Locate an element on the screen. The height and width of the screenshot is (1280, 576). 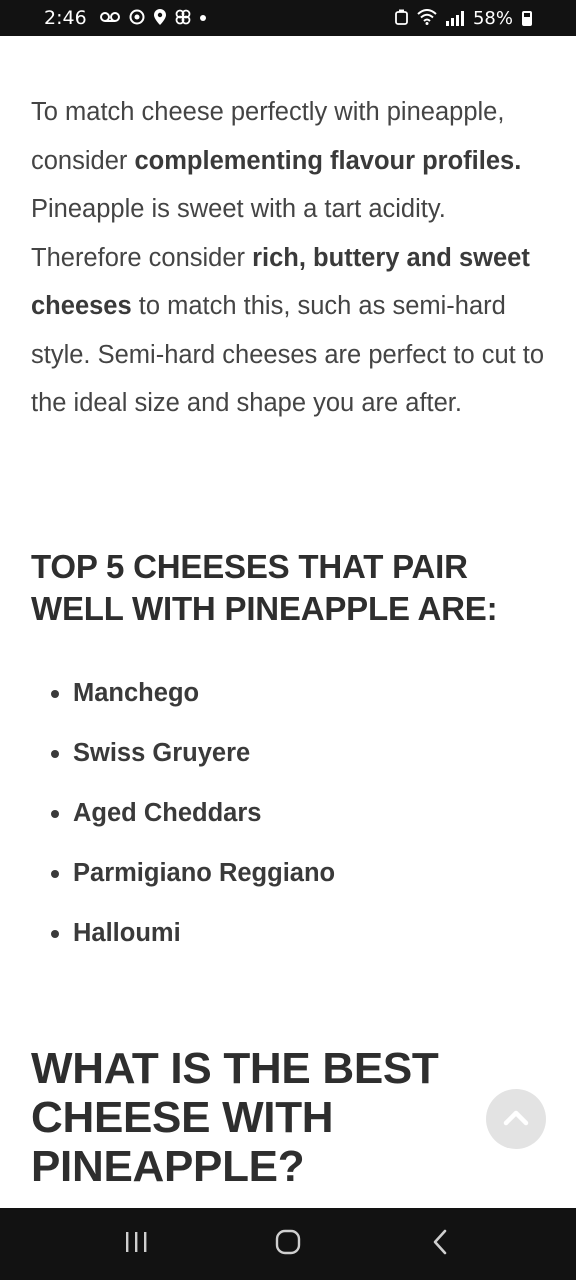
status-bar: 2:46 58% is located at coordinates (288, 18).